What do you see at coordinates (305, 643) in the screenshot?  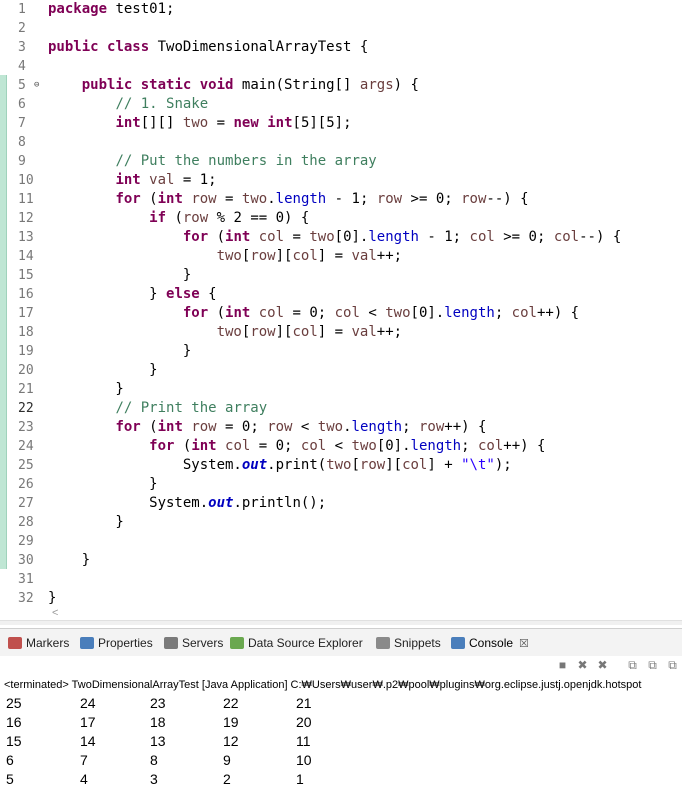 I see `tab-label: Data Source Explorer` at bounding box center [305, 643].